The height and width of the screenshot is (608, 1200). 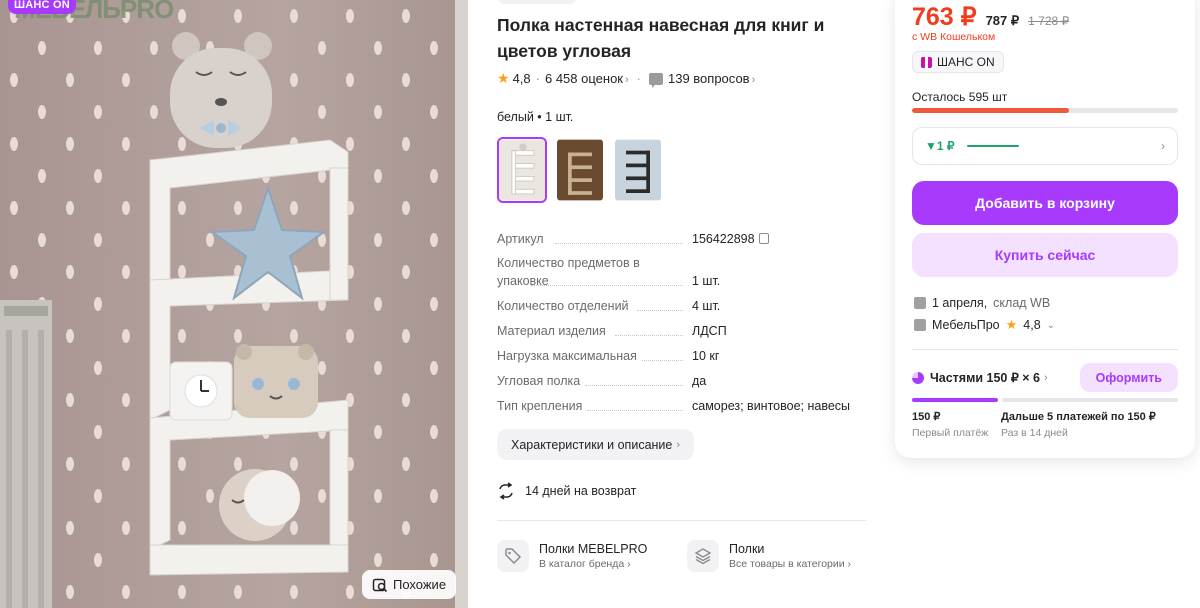 What do you see at coordinates (520, 239) in the screenshot?
I see `spec-key: Артикул` at bounding box center [520, 239].